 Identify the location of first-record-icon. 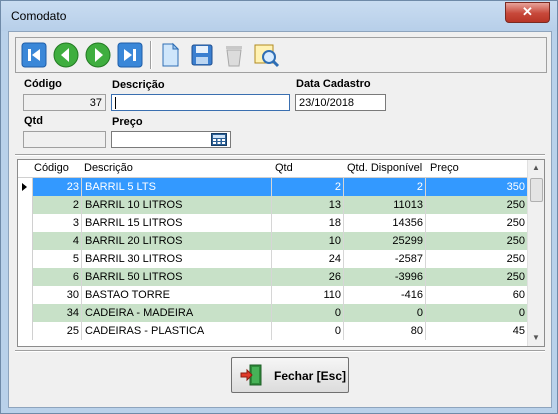
(34, 55).